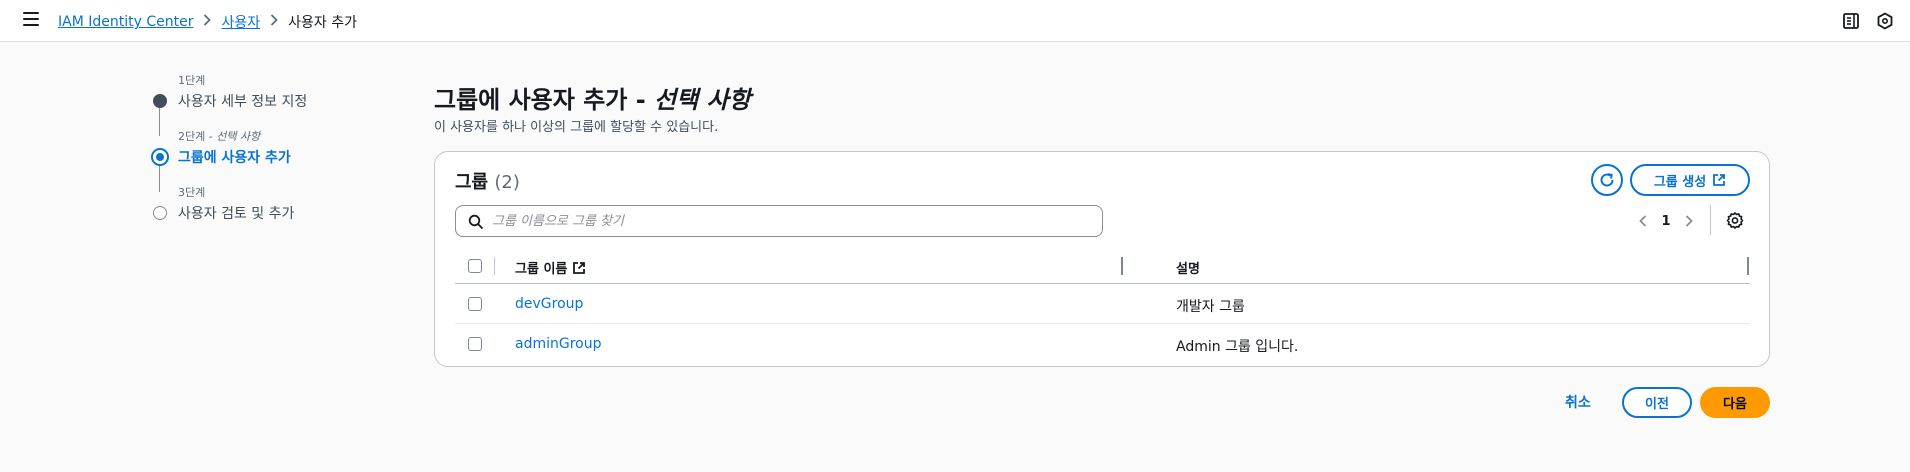 Image resolution: width=1910 pixels, height=472 pixels. What do you see at coordinates (1657, 402) in the screenshot?
I see `previous-button: 이전` at bounding box center [1657, 402].